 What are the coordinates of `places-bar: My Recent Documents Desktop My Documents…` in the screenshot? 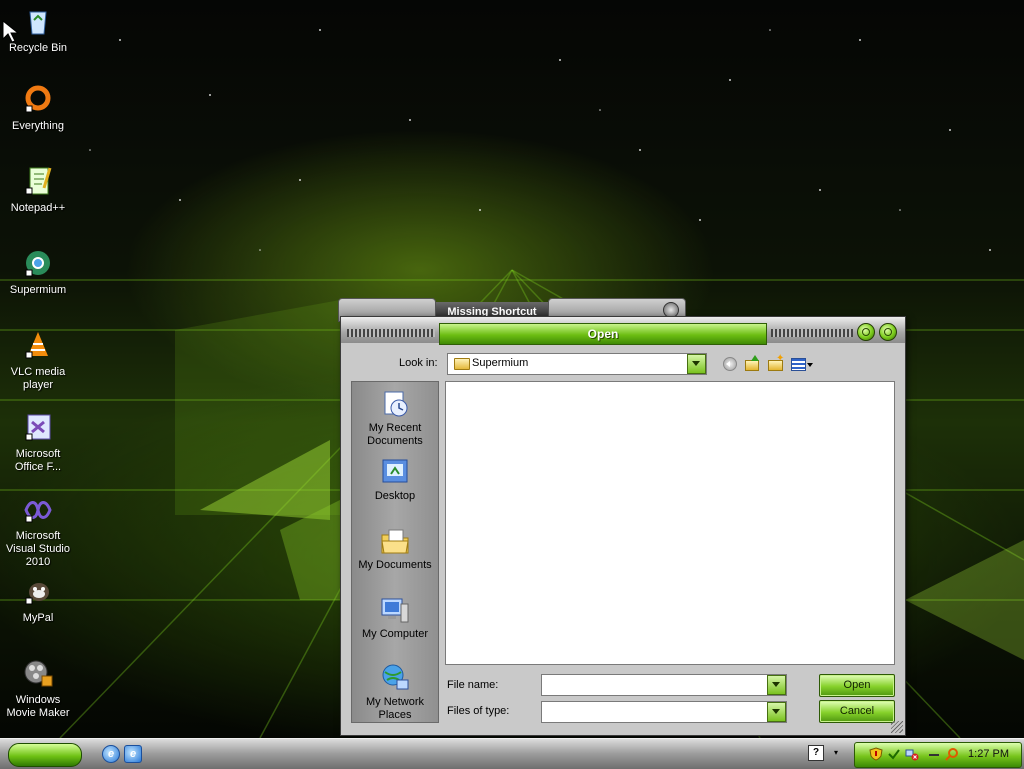 It's located at (395, 552).